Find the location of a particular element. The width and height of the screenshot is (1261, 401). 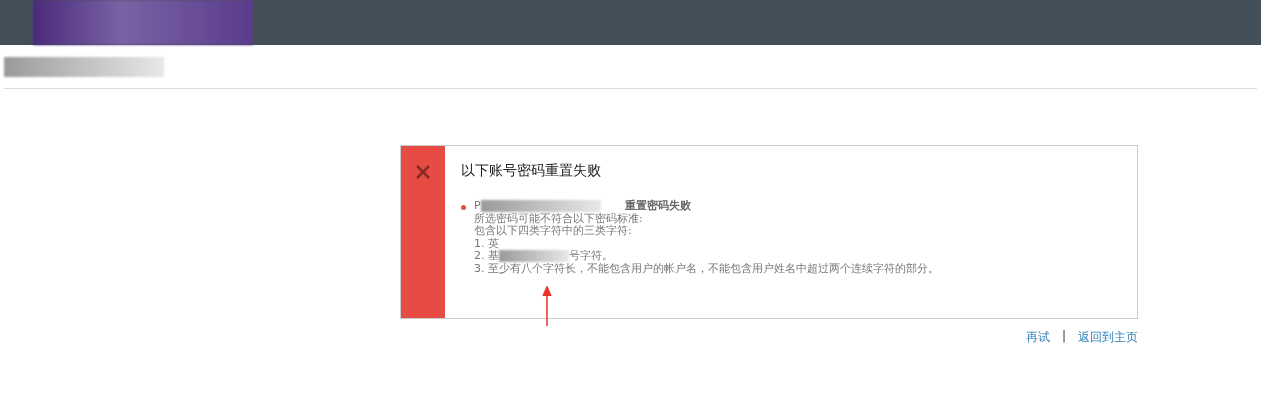

failure-status: 重置密码失败 is located at coordinates (657, 206).